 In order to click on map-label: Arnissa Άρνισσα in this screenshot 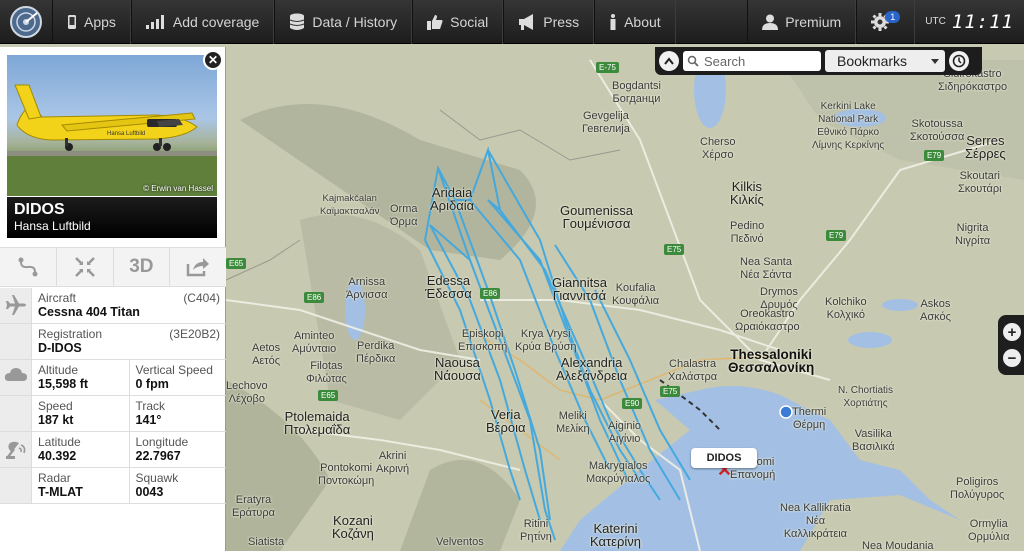, I will do `click(367, 288)`.